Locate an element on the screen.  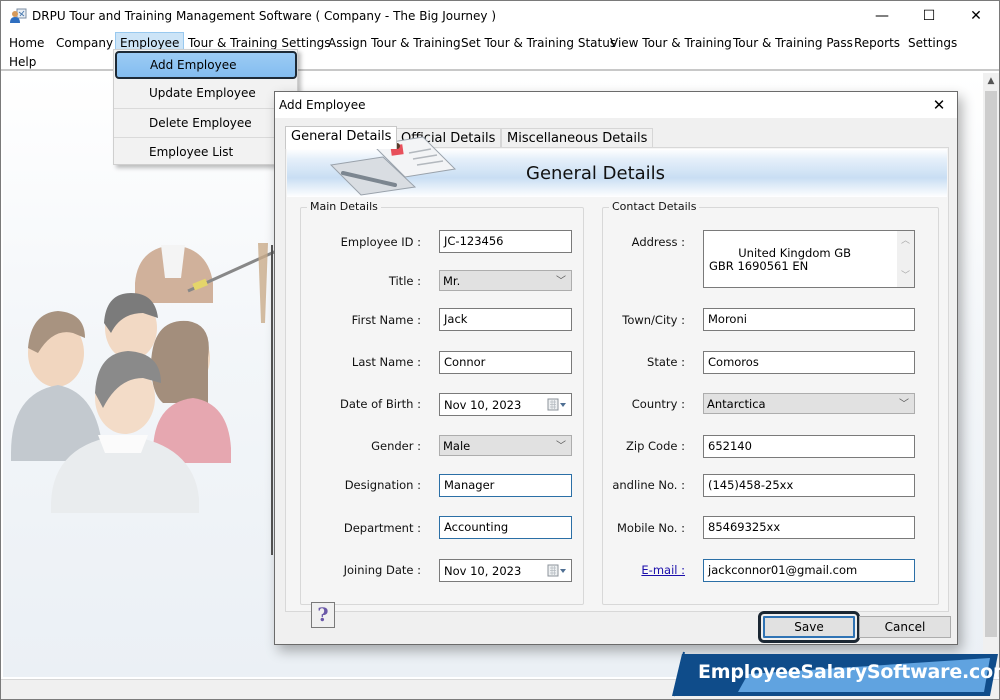
section-title: General Details is located at coordinates (596, 173).